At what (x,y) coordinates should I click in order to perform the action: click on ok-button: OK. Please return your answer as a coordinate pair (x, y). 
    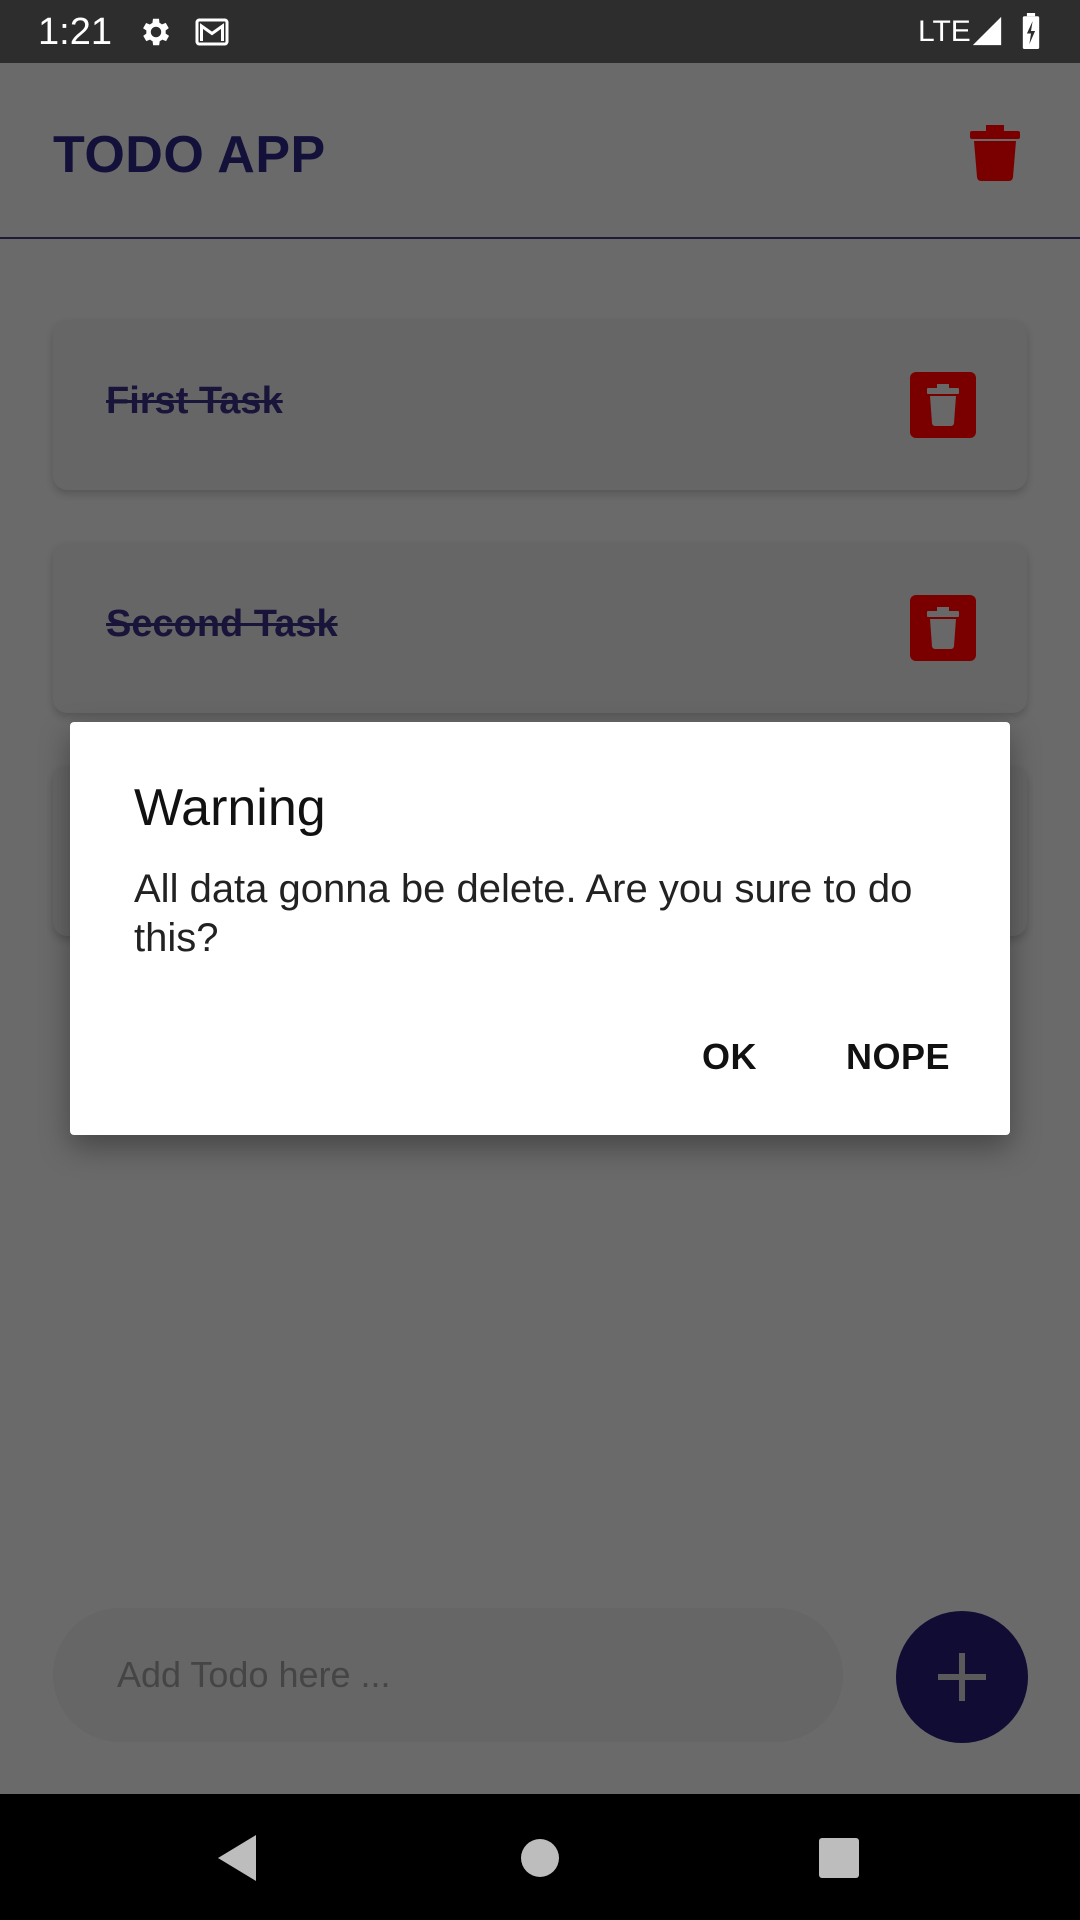
    Looking at the image, I should click on (729, 1057).